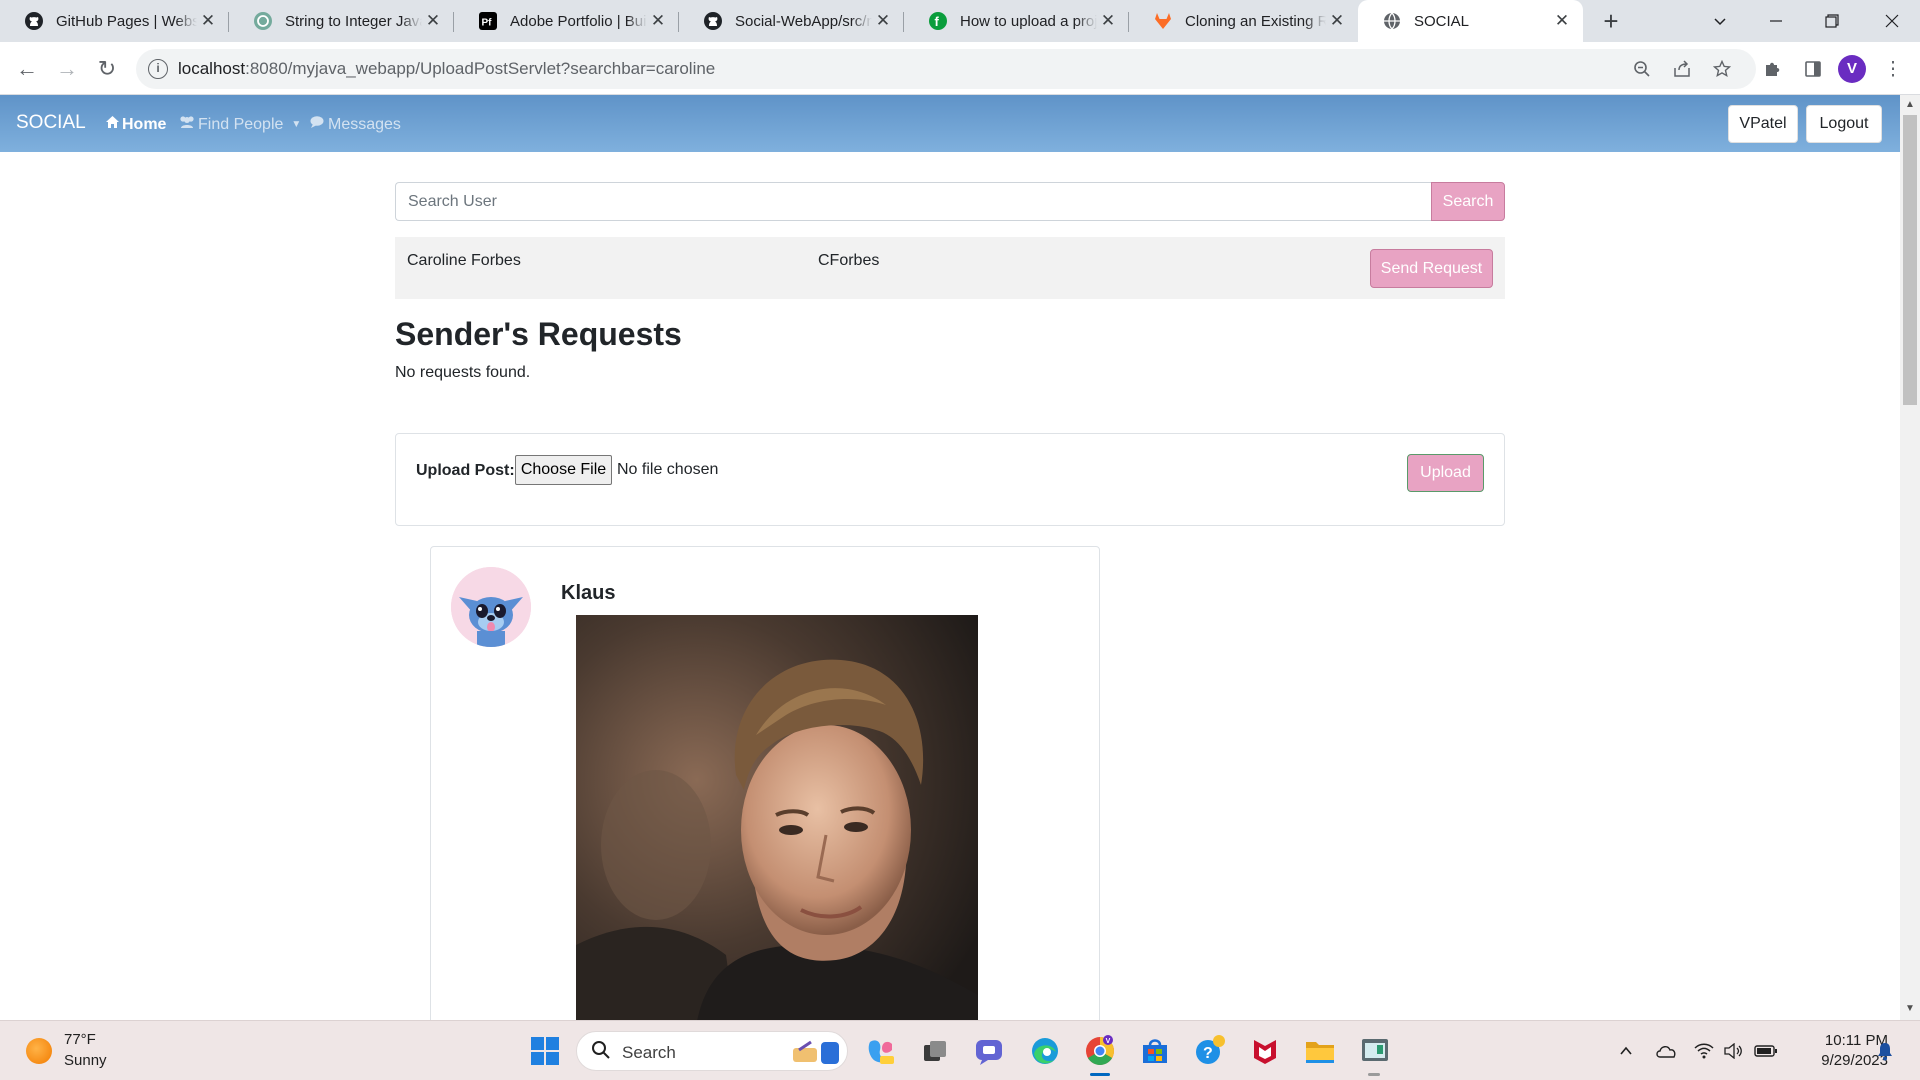 This screenshot has height=1080, width=1920. What do you see at coordinates (1100, 1074) in the screenshot?
I see `chrome-active-indicator` at bounding box center [1100, 1074].